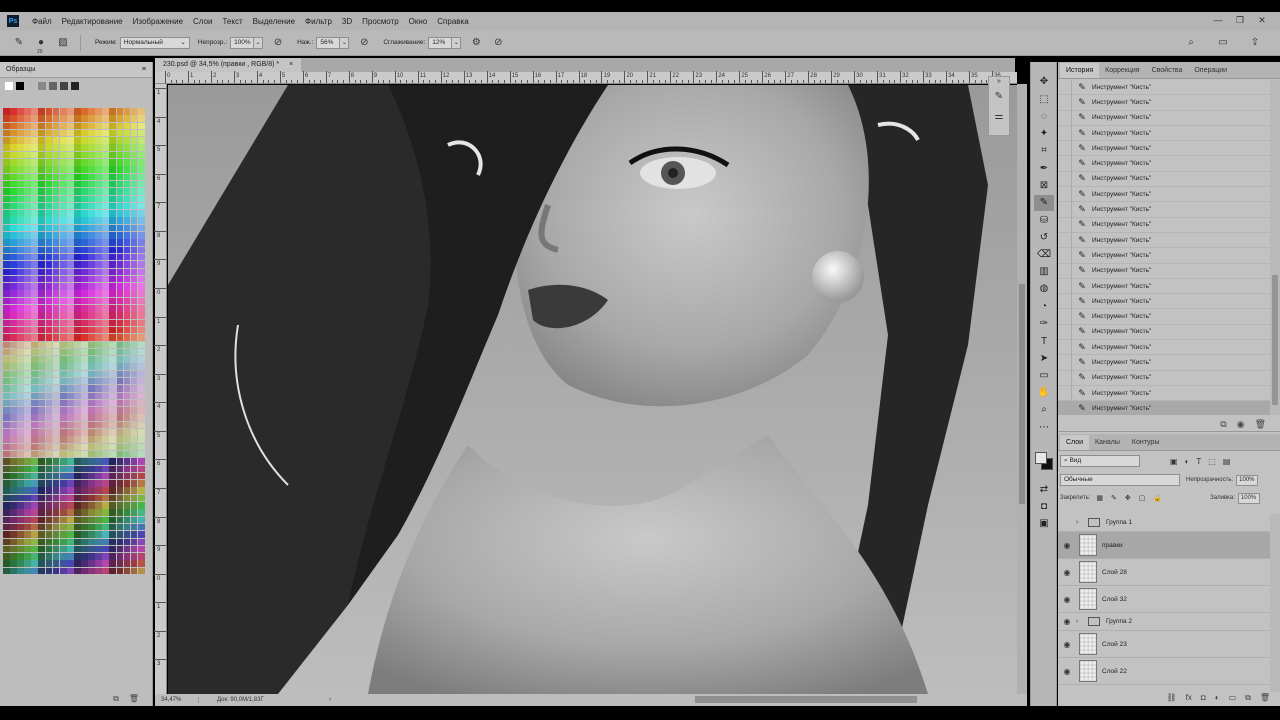  Describe the element at coordinates (1174, 461) in the screenshot. I see `pixel-filter-icon: ▣` at that location.